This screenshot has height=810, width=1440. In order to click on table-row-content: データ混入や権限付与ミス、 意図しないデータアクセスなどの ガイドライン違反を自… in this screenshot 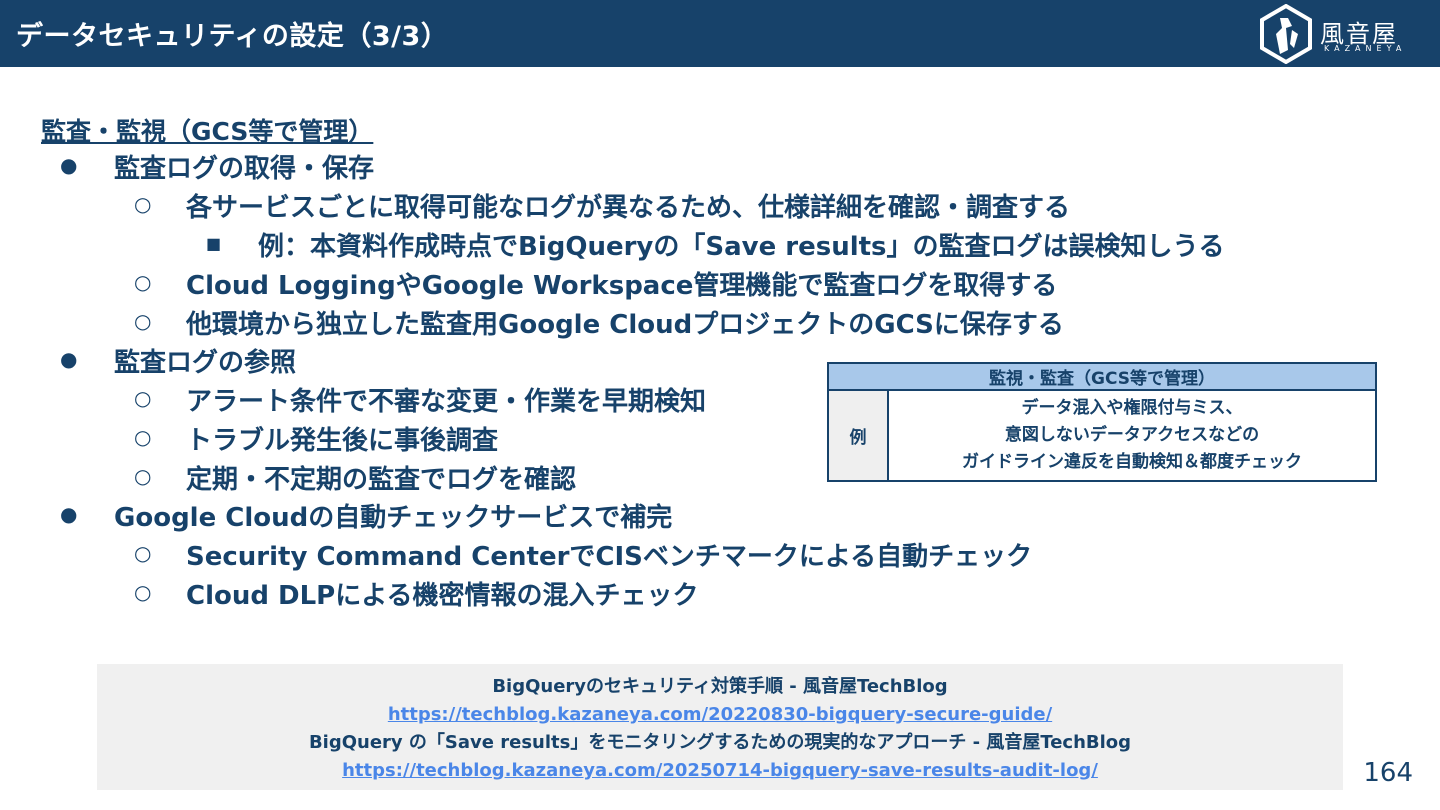, I will do `click(1132, 435)`.